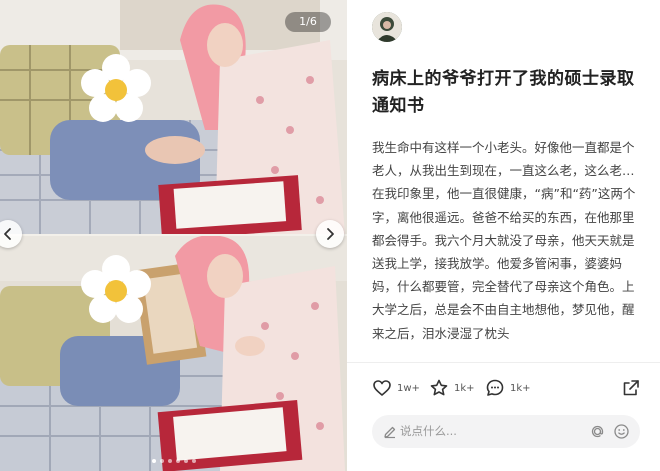 This screenshot has width=660, height=471. I want to click on share-icon, so click(631, 388).